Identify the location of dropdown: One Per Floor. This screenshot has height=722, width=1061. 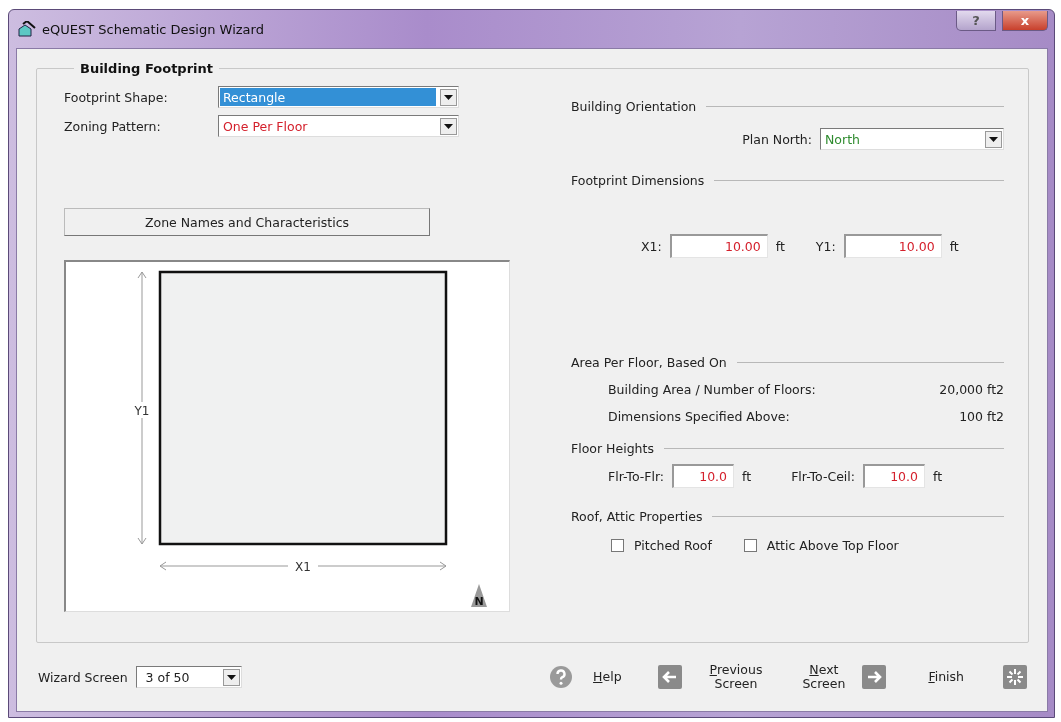
(338, 126).